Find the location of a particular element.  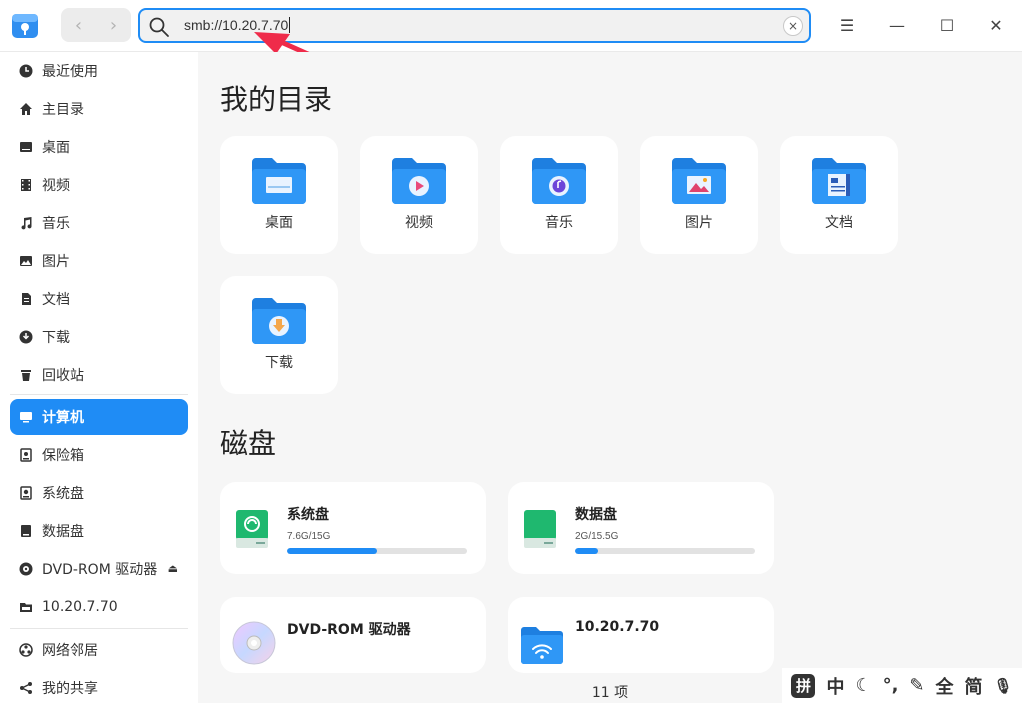

clear-address-button: × is located at coordinates (793, 26).